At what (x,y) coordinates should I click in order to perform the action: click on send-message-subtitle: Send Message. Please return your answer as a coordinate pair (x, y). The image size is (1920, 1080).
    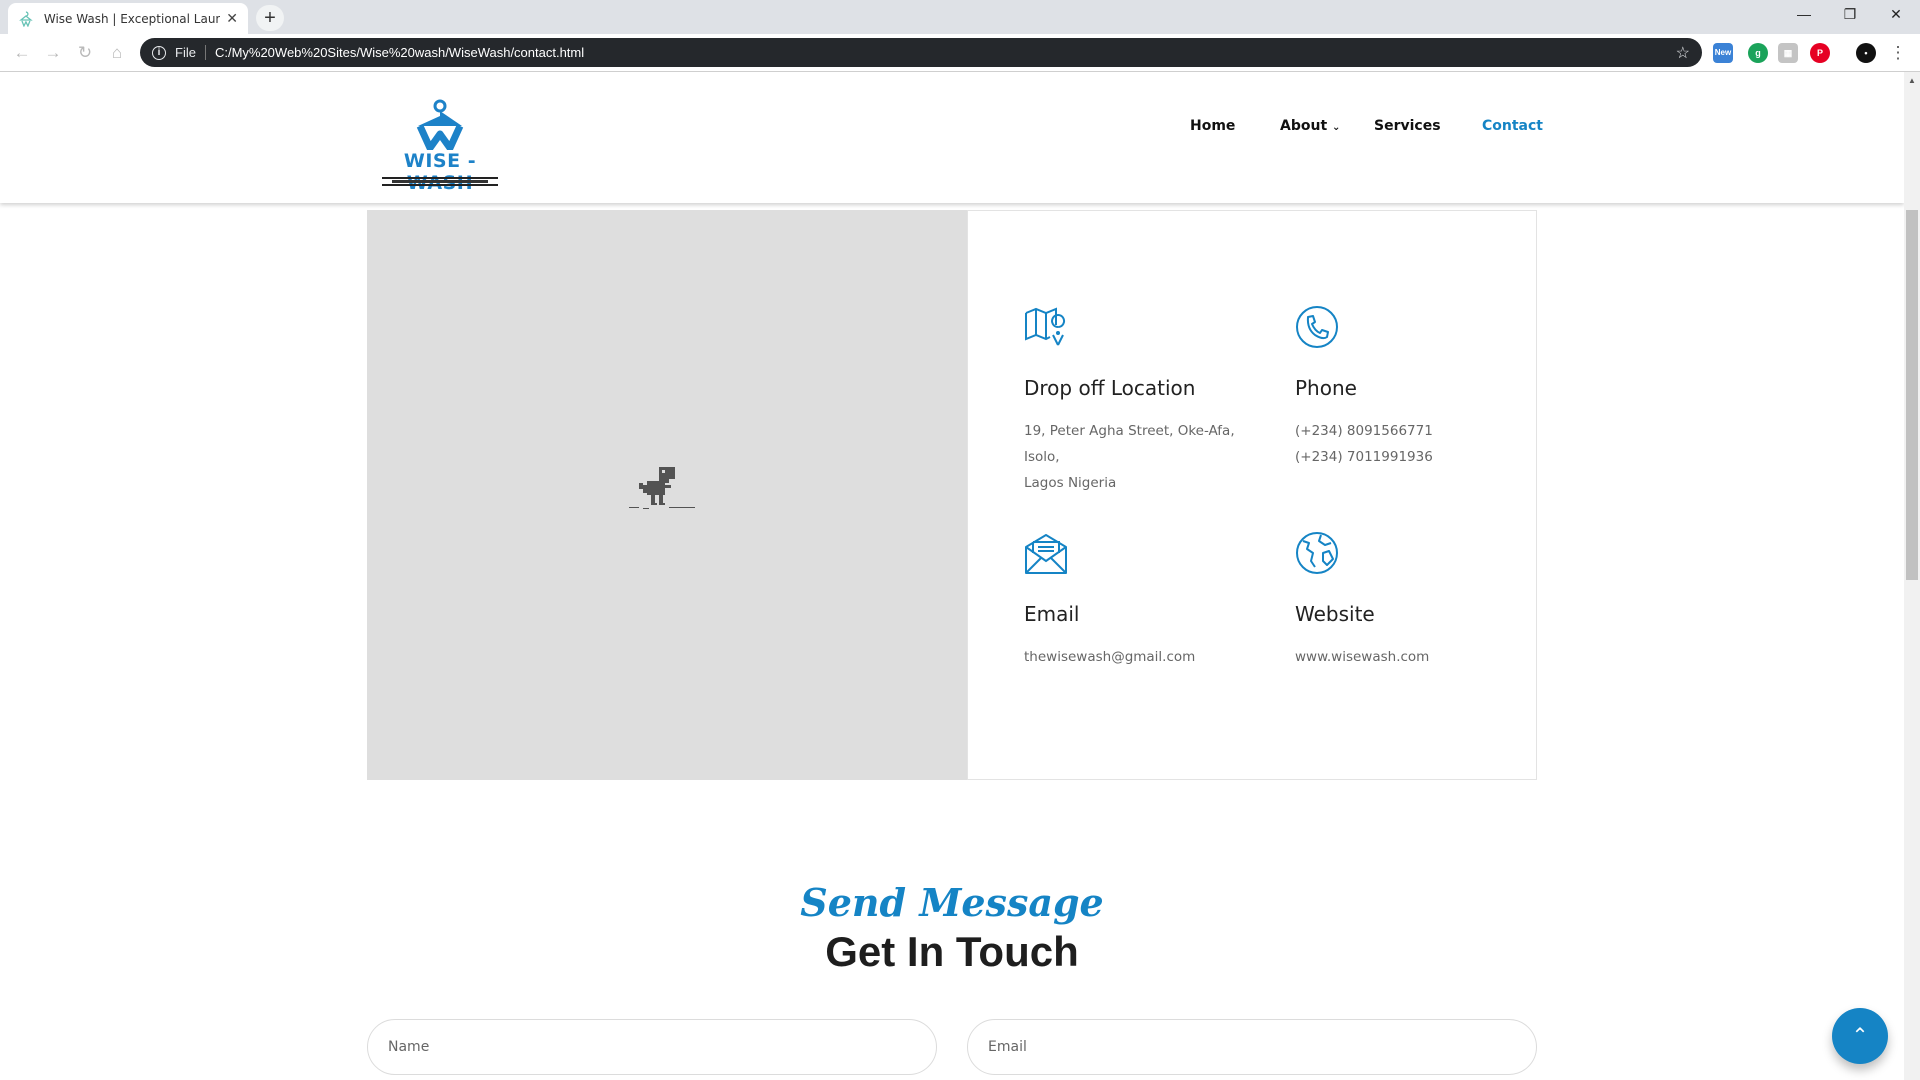
    Looking at the image, I should click on (952, 902).